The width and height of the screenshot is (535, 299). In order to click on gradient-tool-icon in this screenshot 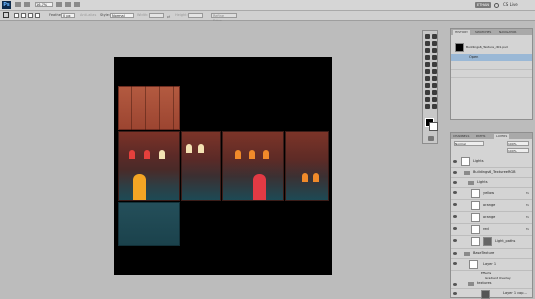, I will do `click(434, 71)`.